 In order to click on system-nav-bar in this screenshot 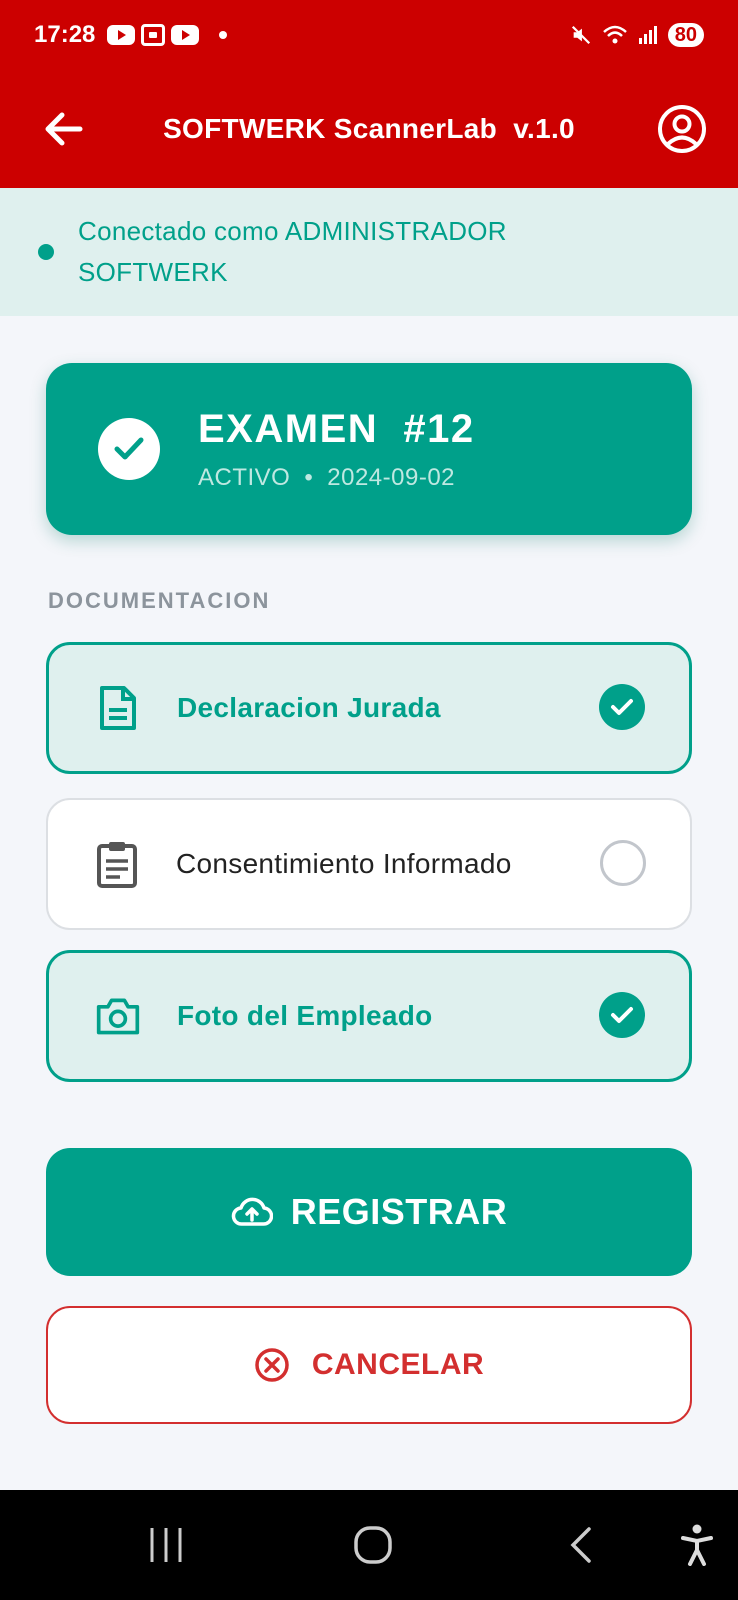, I will do `click(369, 1545)`.